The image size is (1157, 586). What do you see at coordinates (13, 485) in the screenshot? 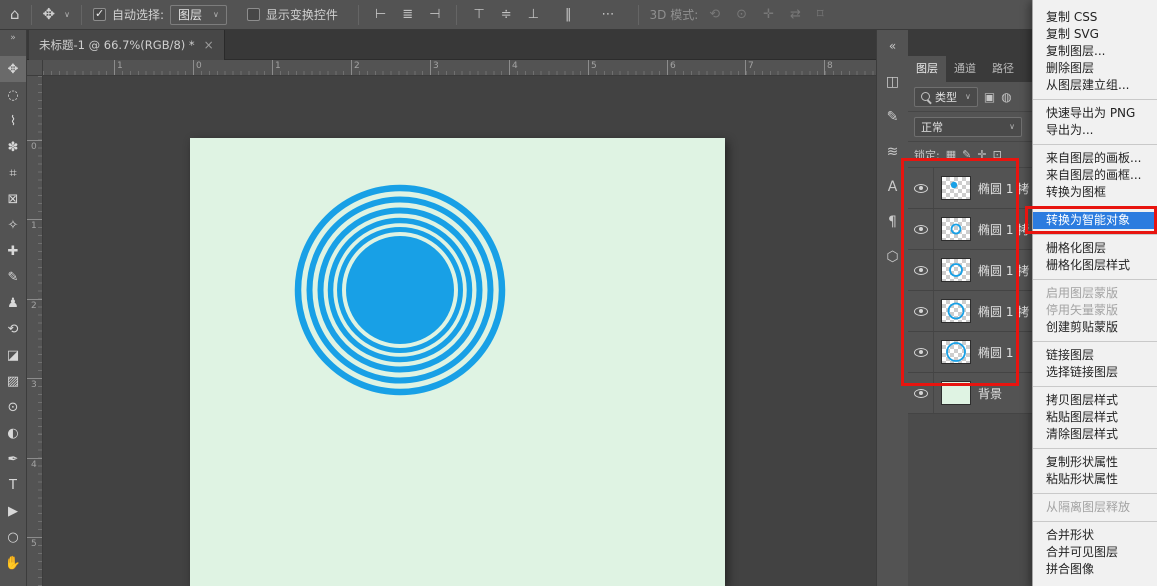
I see `type-tool: T` at bounding box center [13, 485].